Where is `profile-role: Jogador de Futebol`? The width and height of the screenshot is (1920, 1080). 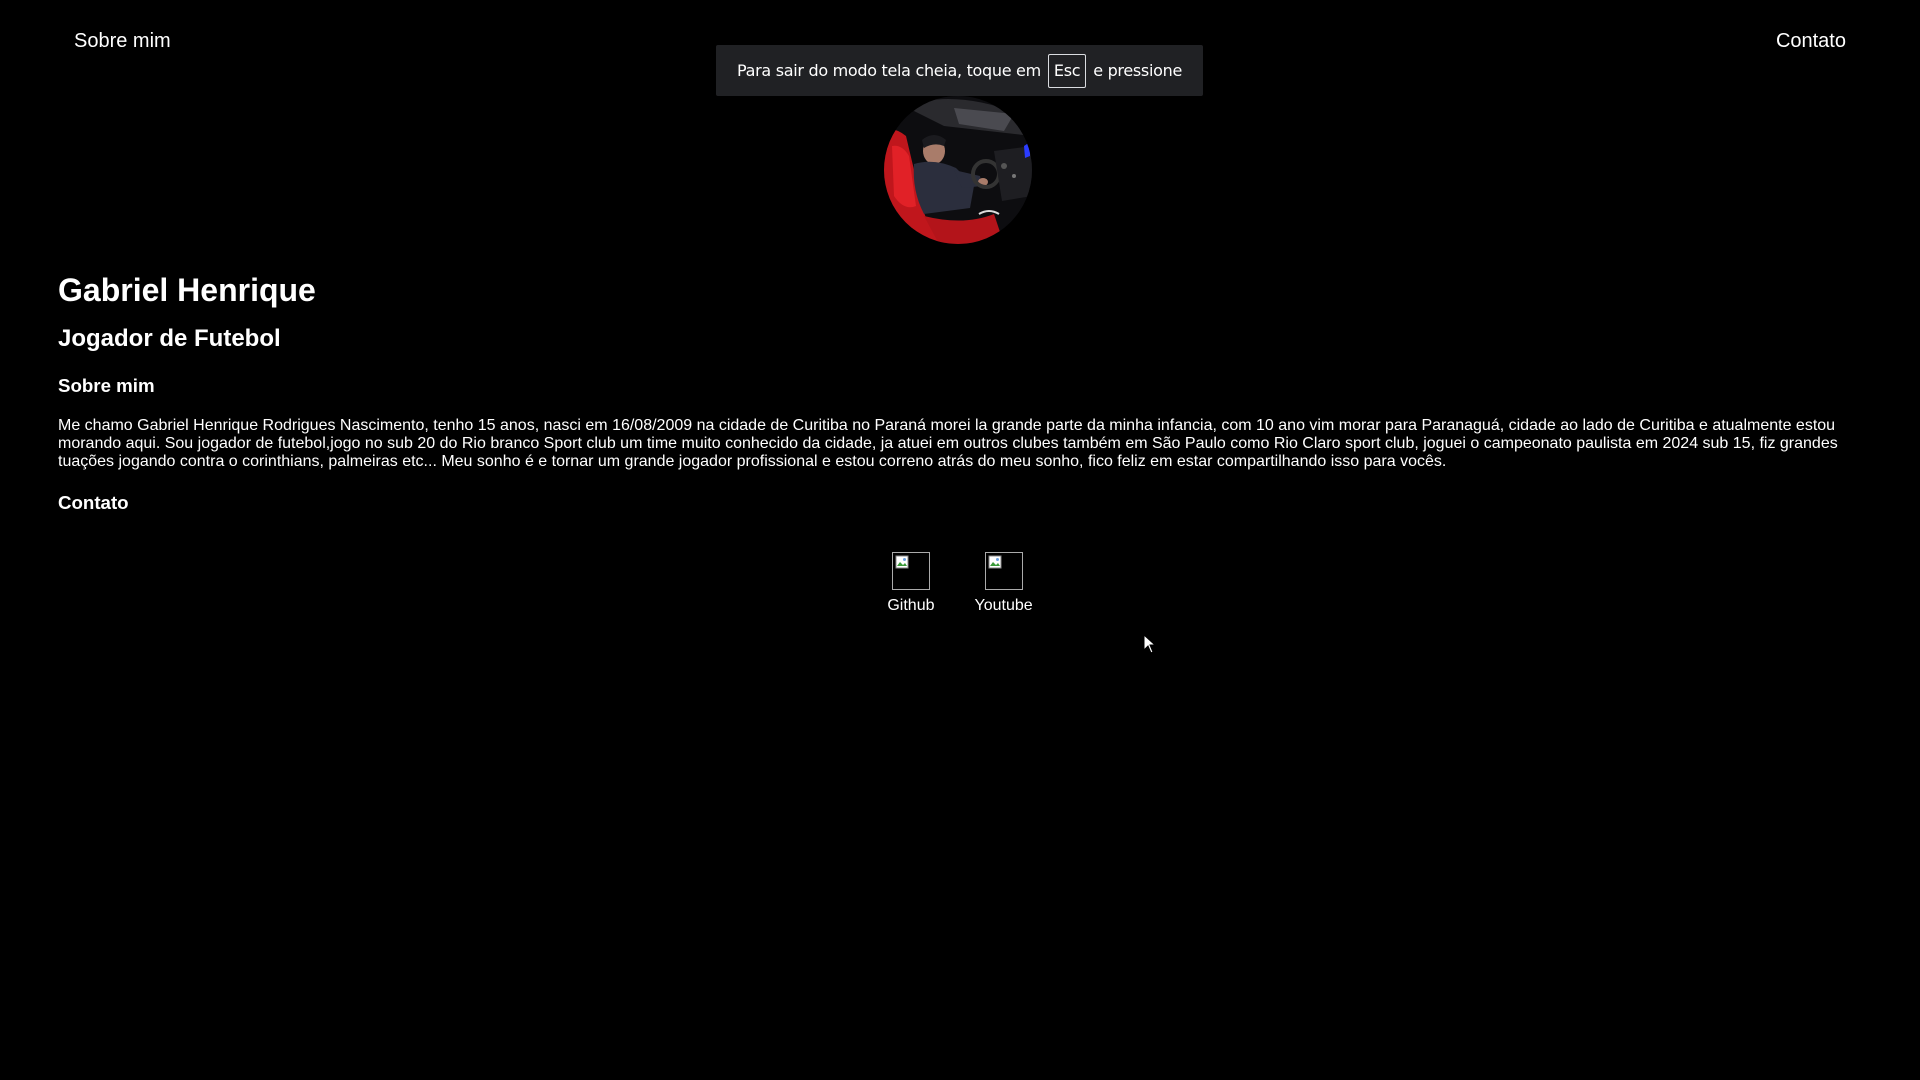 profile-role: Jogador de Futebol is located at coordinates (169, 338).